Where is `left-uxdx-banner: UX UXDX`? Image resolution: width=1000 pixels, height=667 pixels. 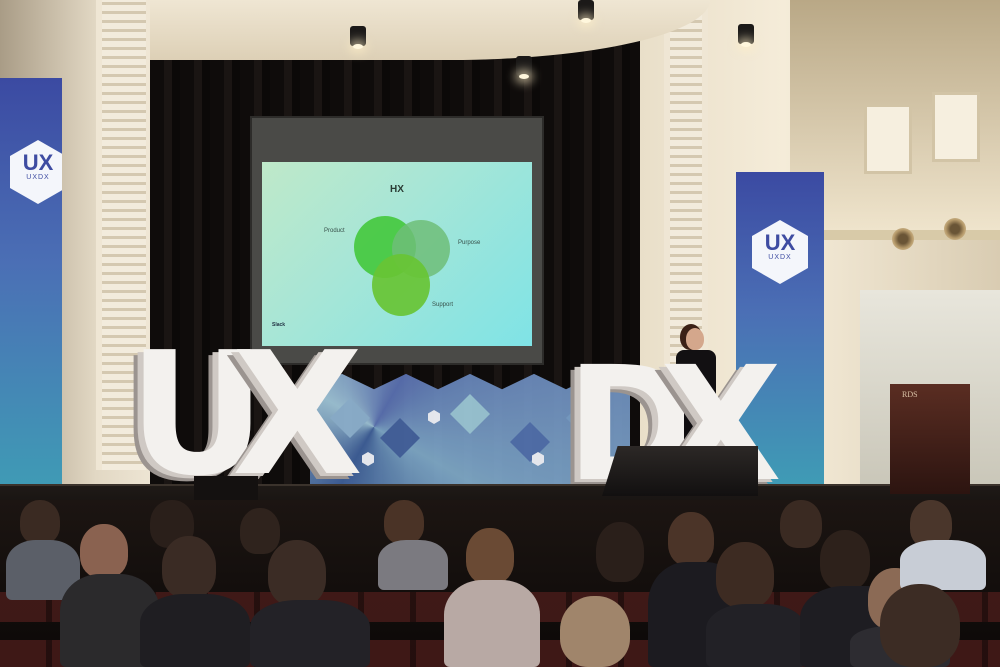
left-uxdx-banner: UX UXDX is located at coordinates (31, 283).